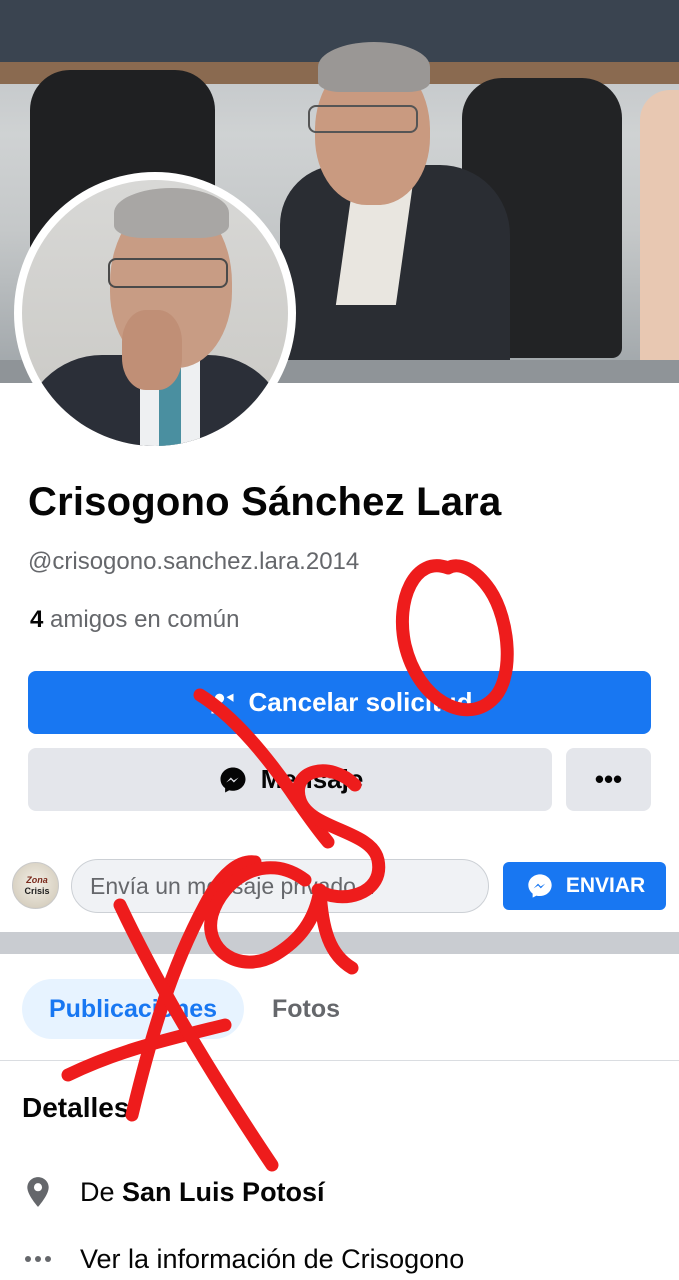 Image resolution: width=679 pixels, height=1280 pixels. Describe the element at coordinates (374, 67) in the screenshot. I see `cover-person-hair` at that location.